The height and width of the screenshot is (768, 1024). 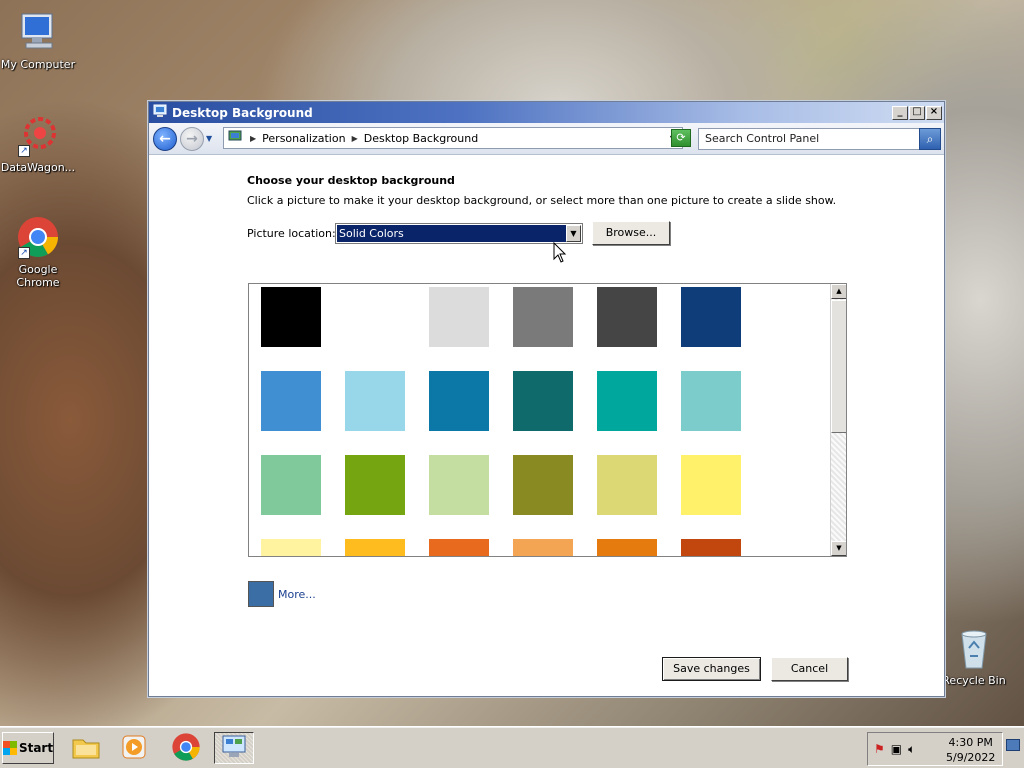 I want to click on close-button: ×, so click(x=934, y=112).